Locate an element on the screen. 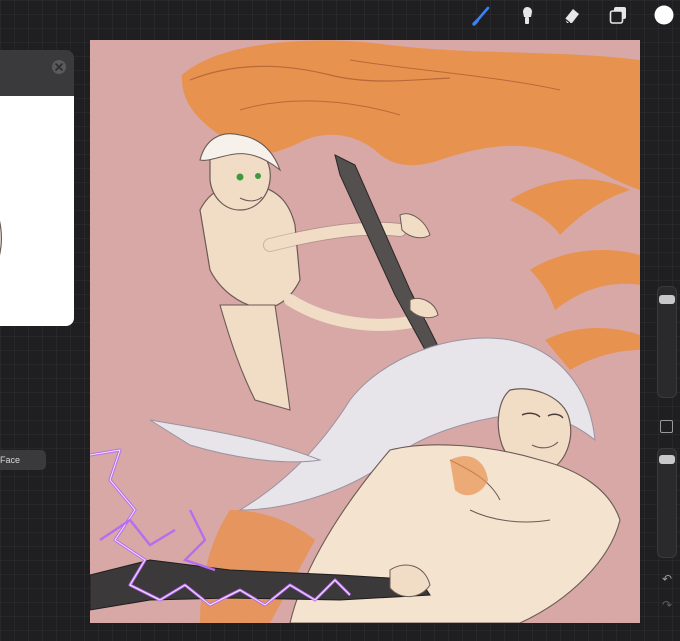 This screenshot has width=680, height=641. smudge-icon is located at coordinates (527, 15).